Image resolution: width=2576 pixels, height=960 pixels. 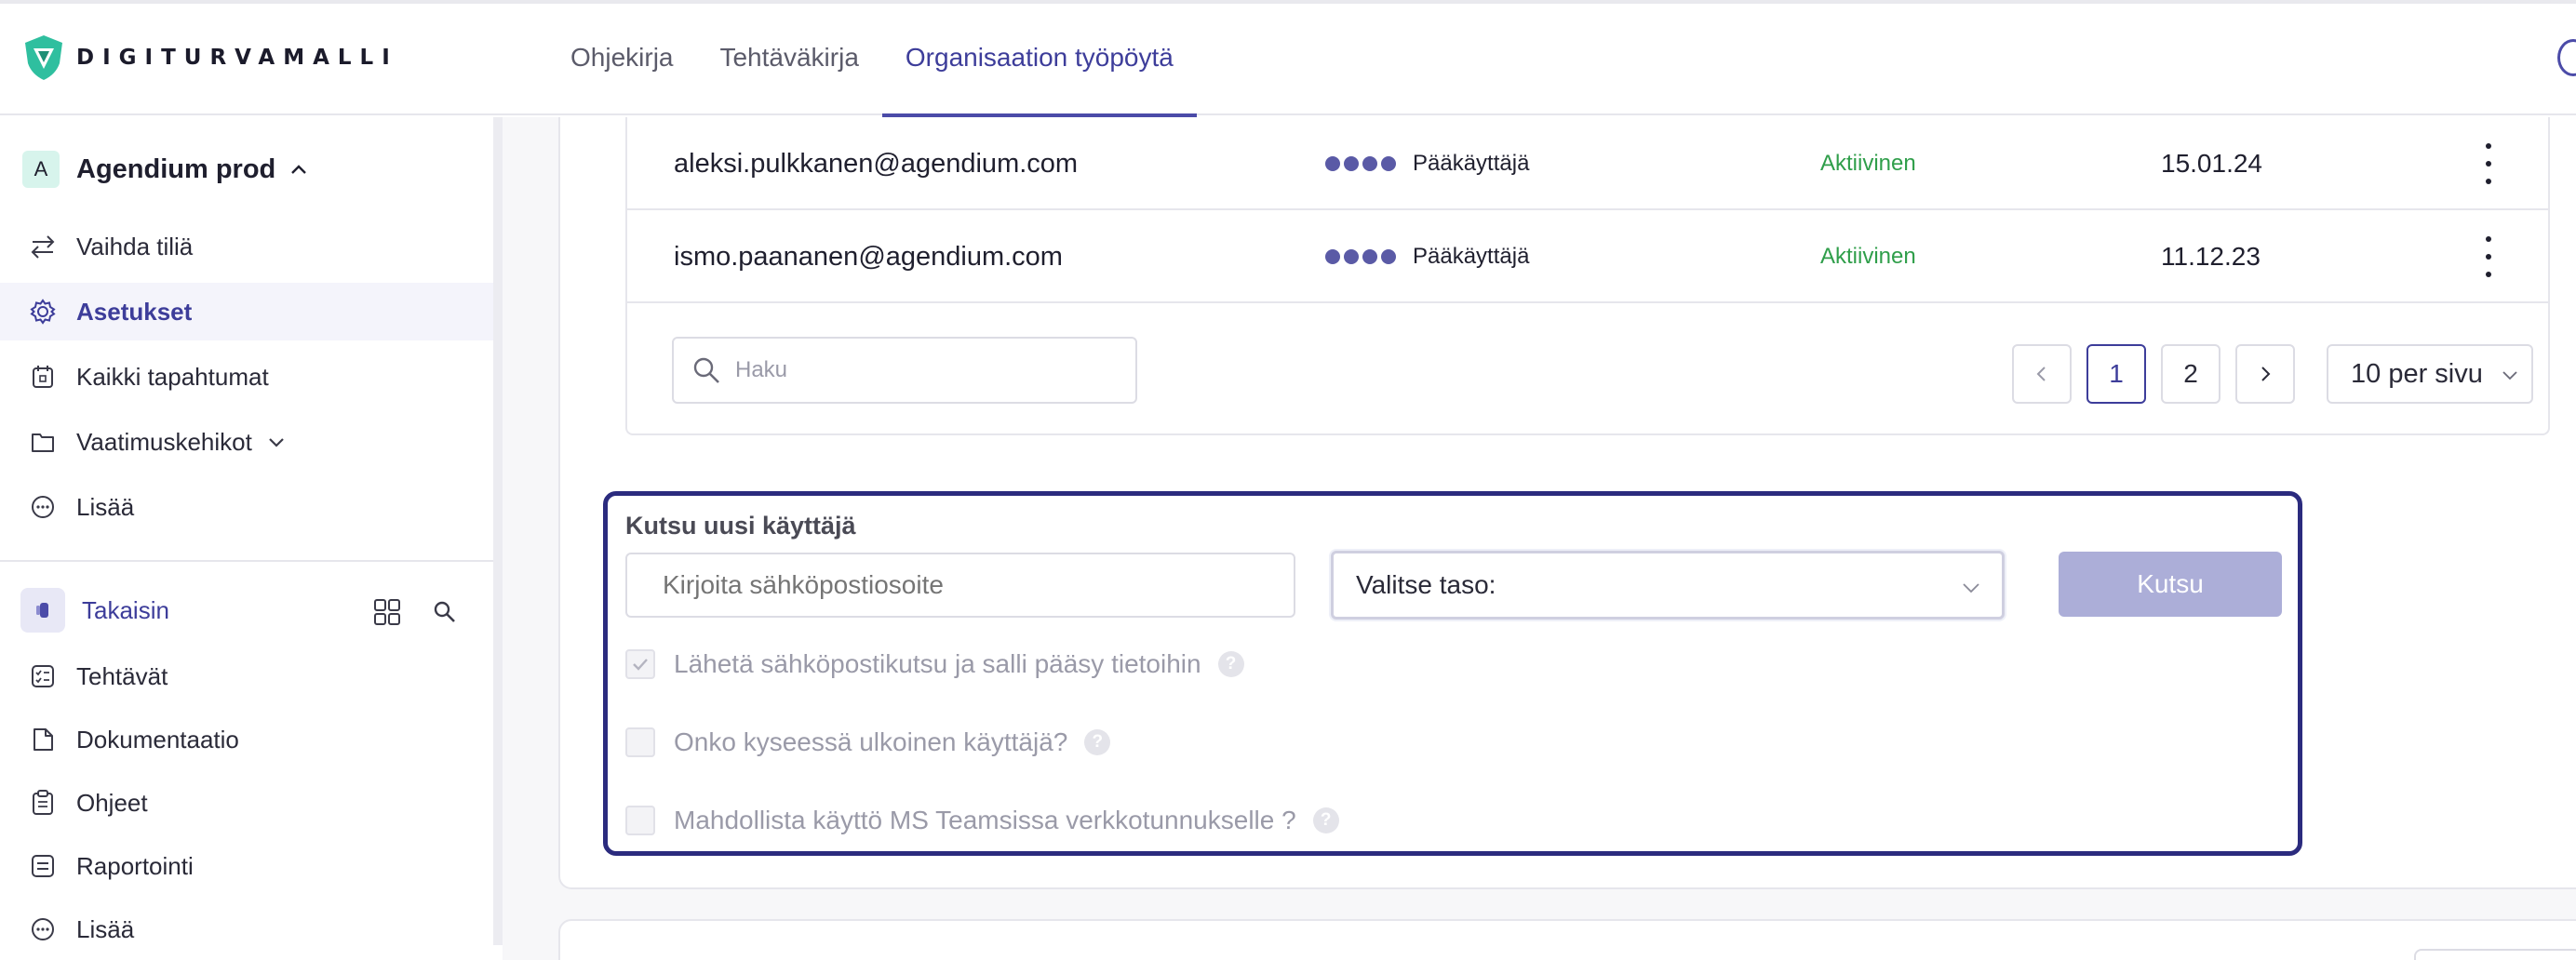 What do you see at coordinates (246, 507) in the screenshot?
I see `sidebar-item-lisaa: Lisää` at bounding box center [246, 507].